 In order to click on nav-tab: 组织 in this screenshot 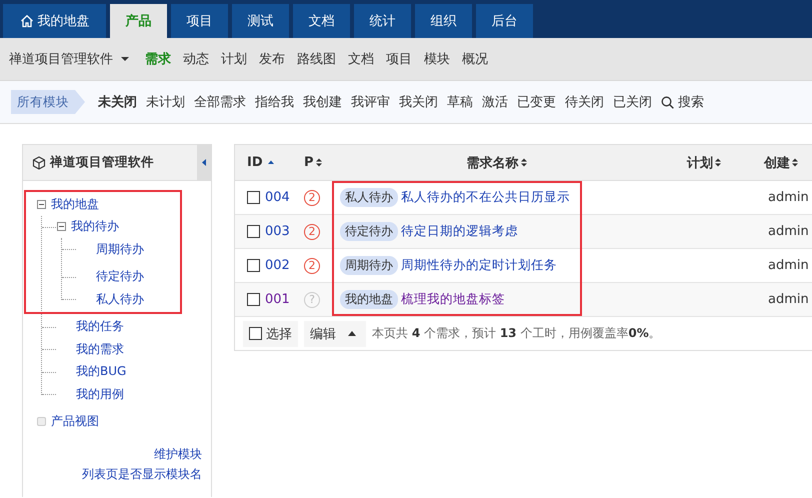, I will do `click(443, 21)`.